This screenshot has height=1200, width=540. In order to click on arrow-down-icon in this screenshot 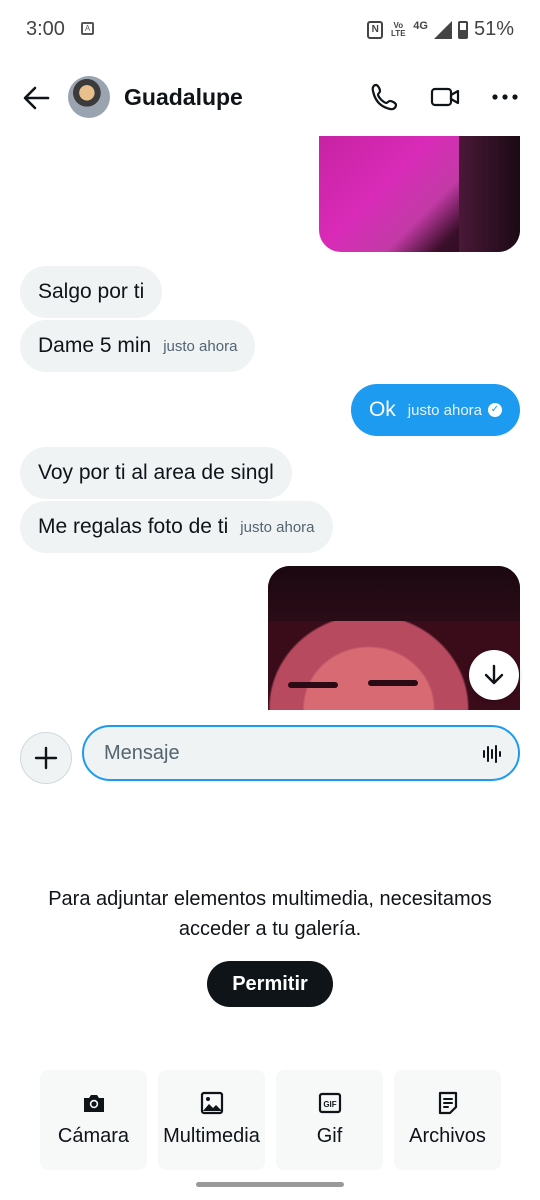, I will do `click(494, 674)`.